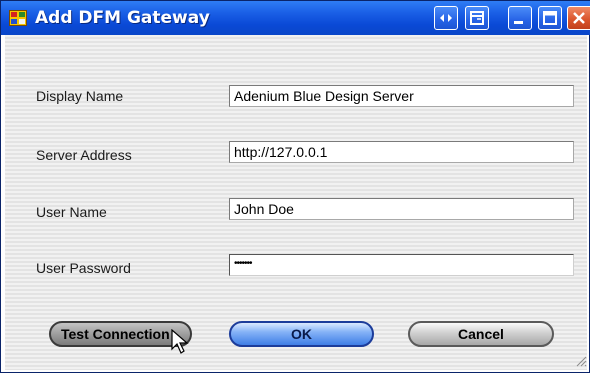  I want to click on resize-grip-icon, so click(580, 360).